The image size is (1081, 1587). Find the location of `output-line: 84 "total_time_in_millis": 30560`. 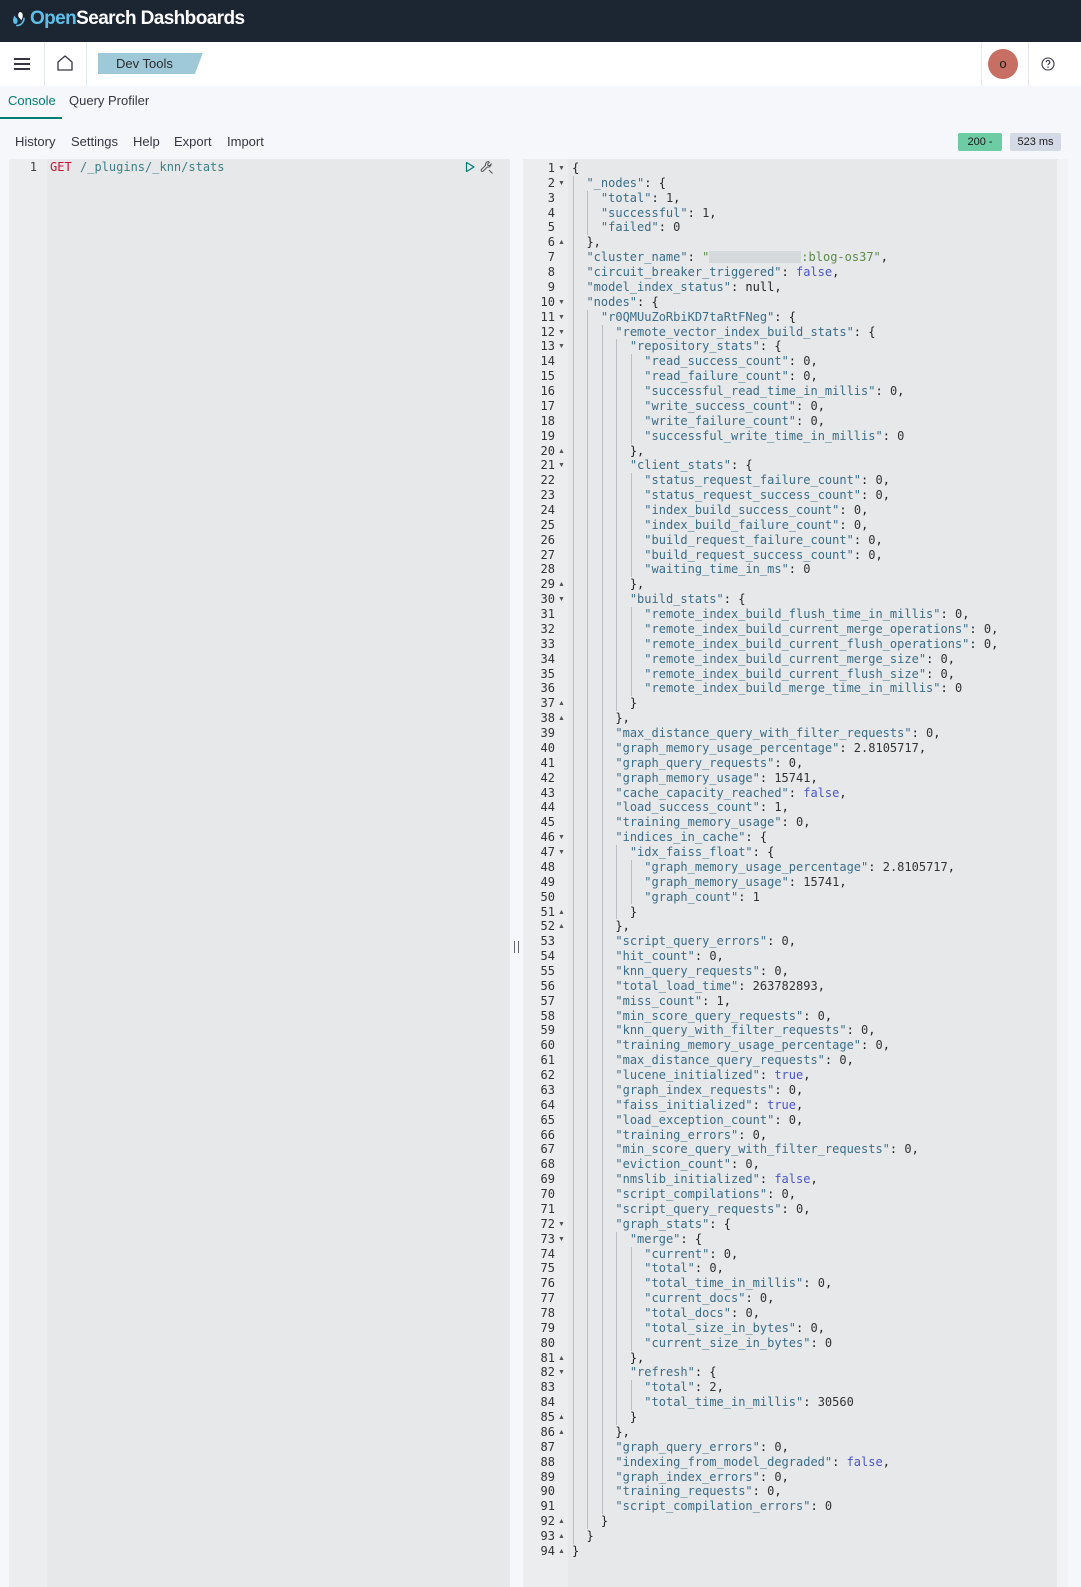

output-line: 84 "total_time_in_millis": 30560 is located at coordinates (790, 1402).